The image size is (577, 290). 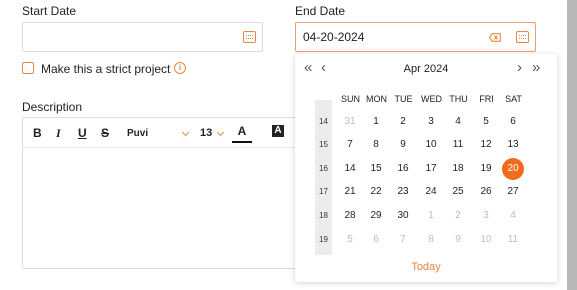 I want to click on weekday-header: TUE, so click(x=403, y=99).